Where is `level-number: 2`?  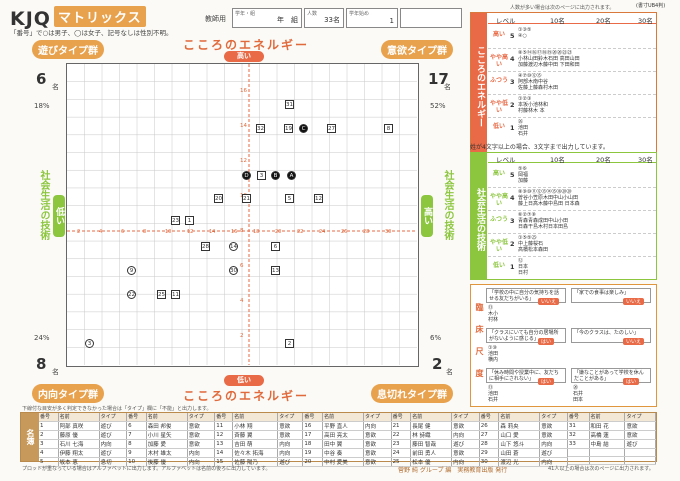
level-number: 2 is located at coordinates (512, 243).